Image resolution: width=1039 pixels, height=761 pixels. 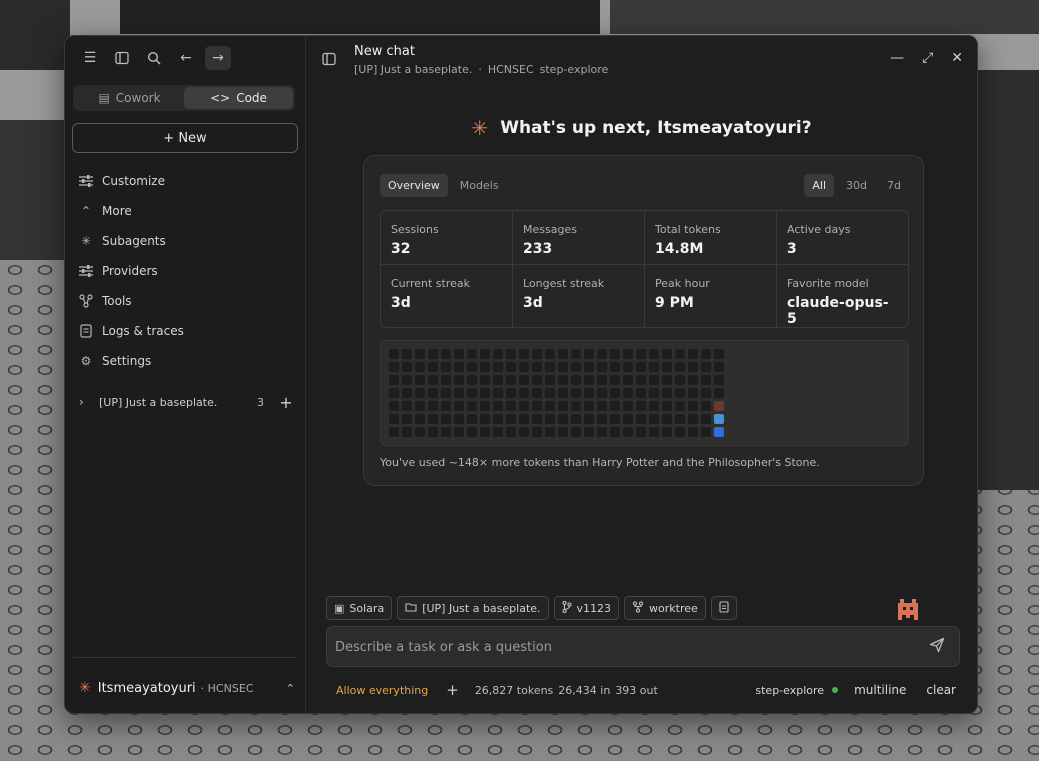 What do you see at coordinates (897, 58) in the screenshot?
I see `minimize-icon: —` at bounding box center [897, 58].